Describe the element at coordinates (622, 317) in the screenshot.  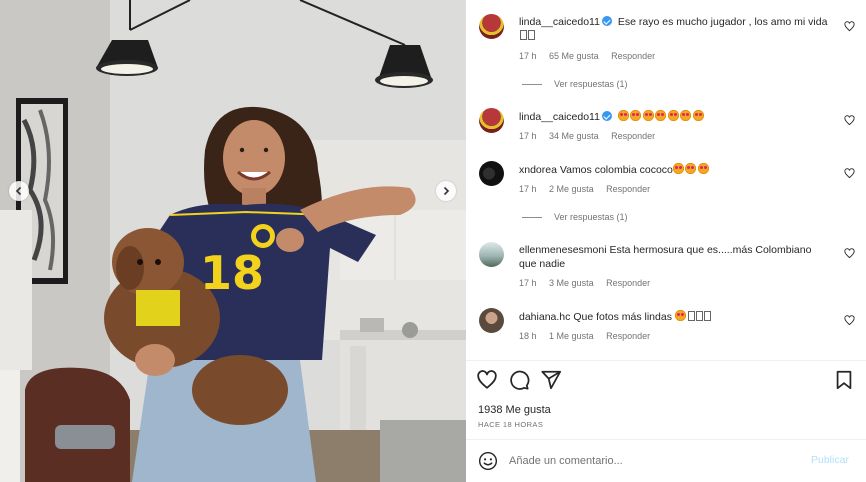
I see `comment-text: Que fotos más lindas` at that location.